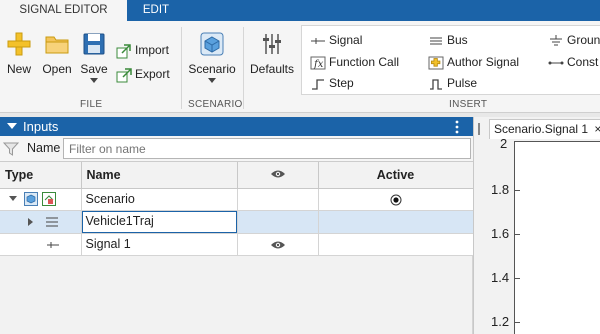 This screenshot has width=600, height=334. What do you see at coordinates (152, 50) in the screenshot?
I see `import-label: Import` at bounding box center [152, 50].